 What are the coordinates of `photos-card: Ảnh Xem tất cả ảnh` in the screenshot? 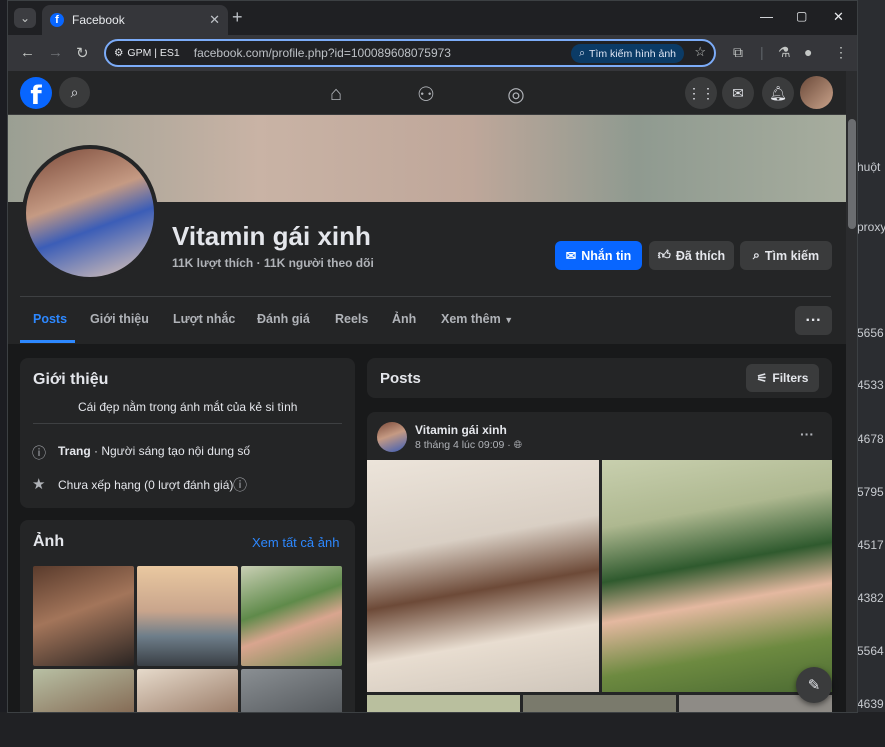 It's located at (187, 616).